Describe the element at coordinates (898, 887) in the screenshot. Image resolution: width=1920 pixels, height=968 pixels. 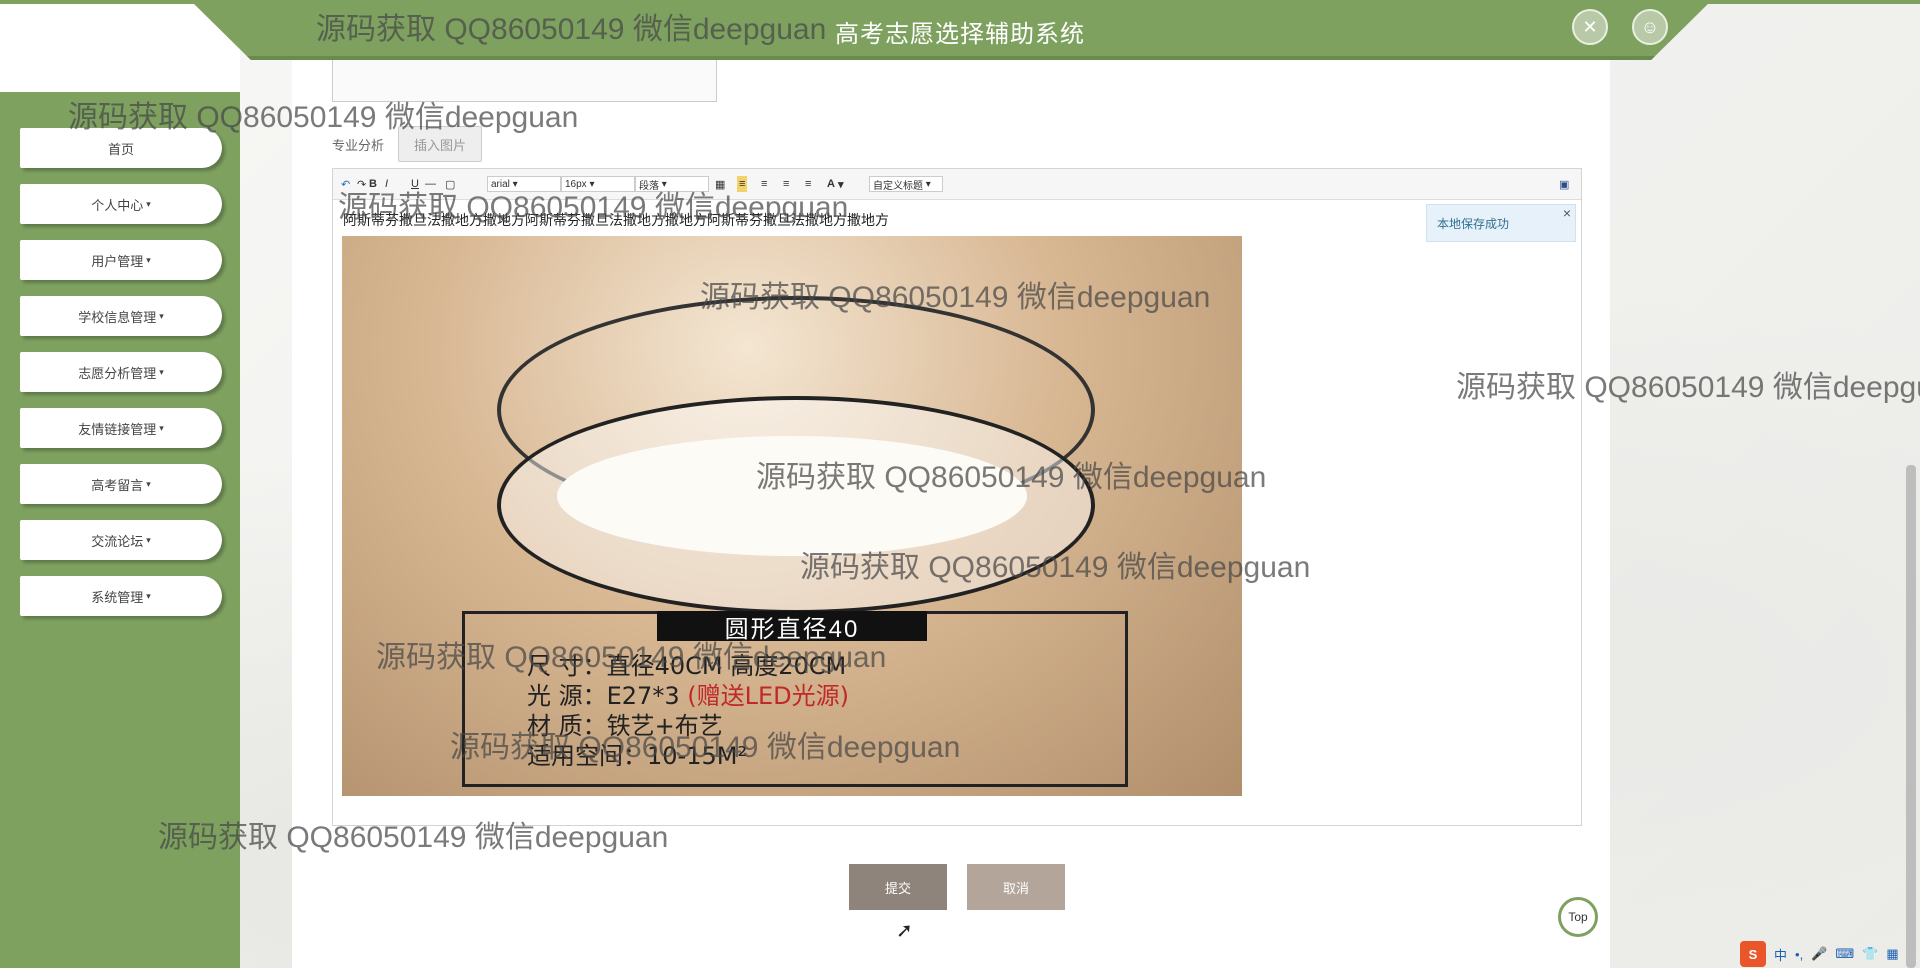
I see `submit-button: 提交` at that location.